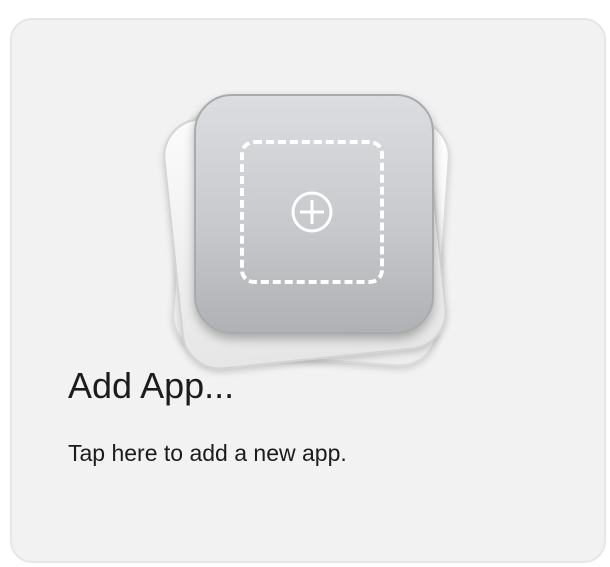  I want to click on card-description: Tap here to add a new app., so click(207, 453).